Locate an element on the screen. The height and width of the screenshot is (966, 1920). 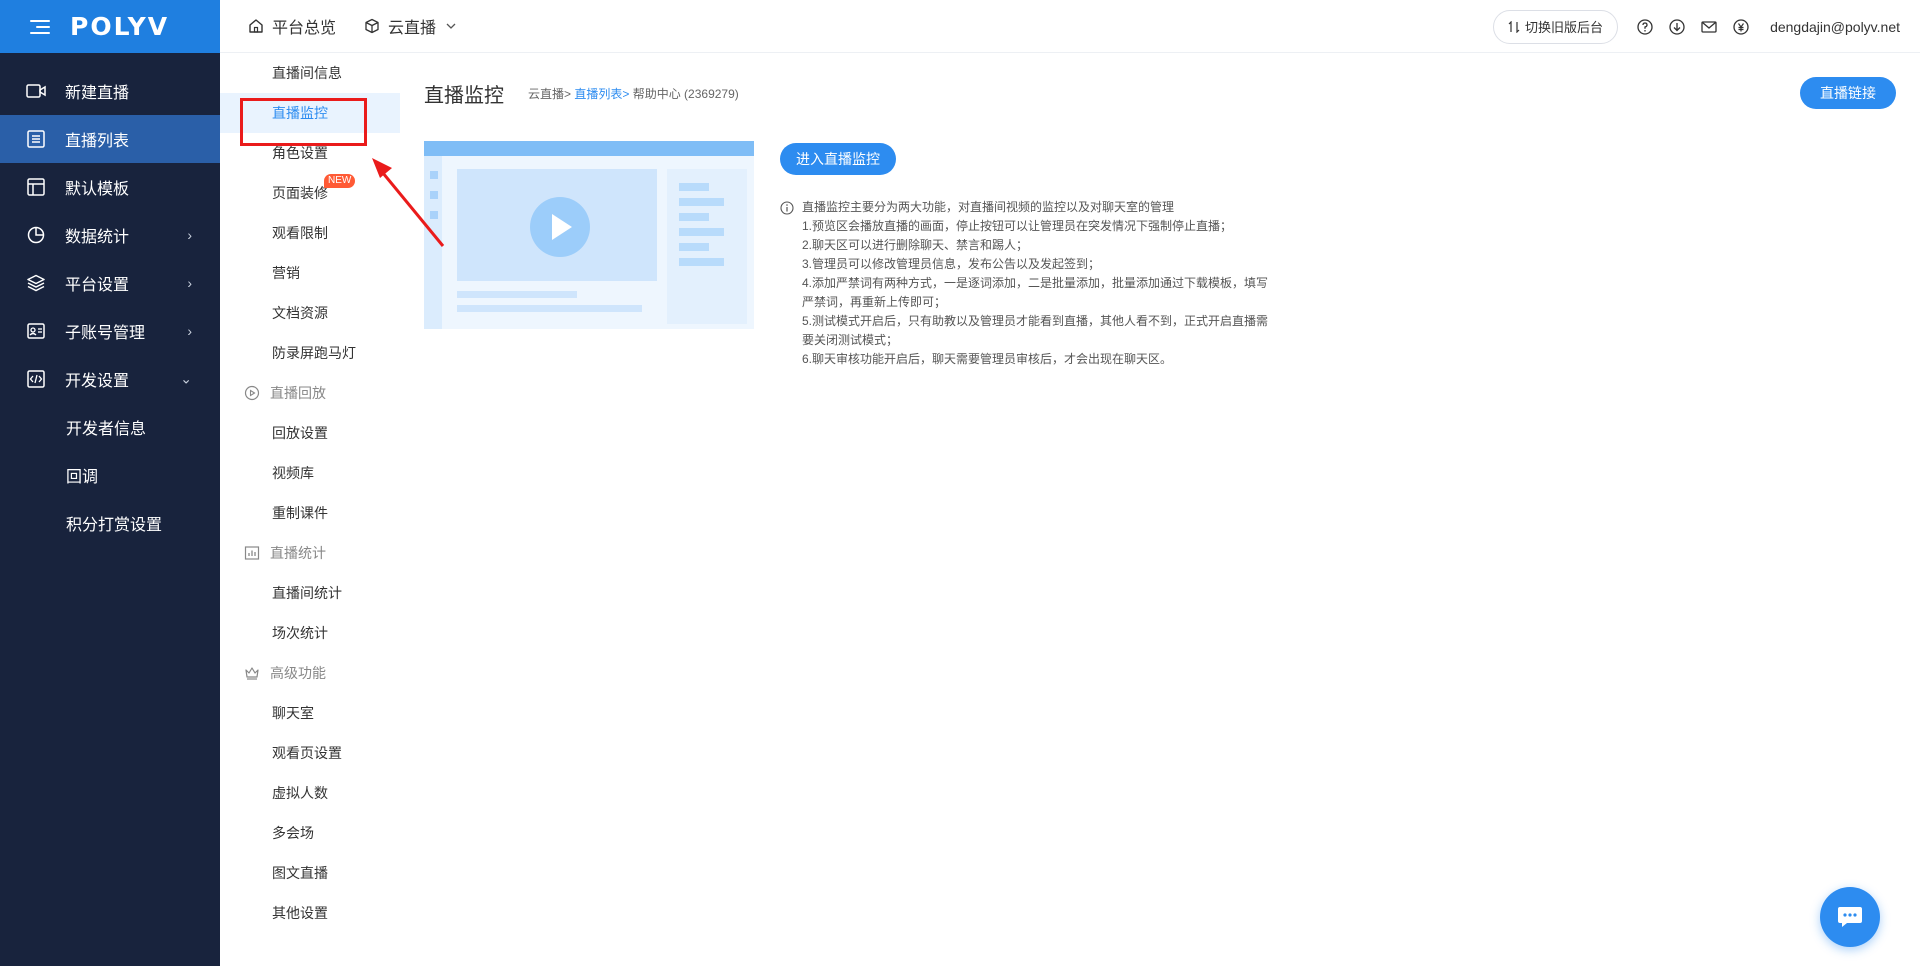
billing-icon is located at coordinates (1741, 27).